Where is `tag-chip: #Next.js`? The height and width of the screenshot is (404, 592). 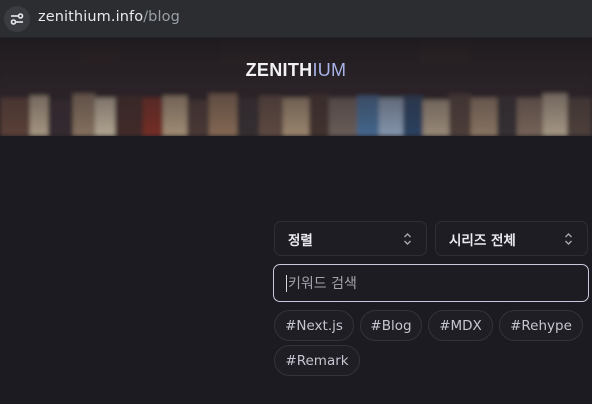 tag-chip: #Next.js is located at coordinates (314, 325).